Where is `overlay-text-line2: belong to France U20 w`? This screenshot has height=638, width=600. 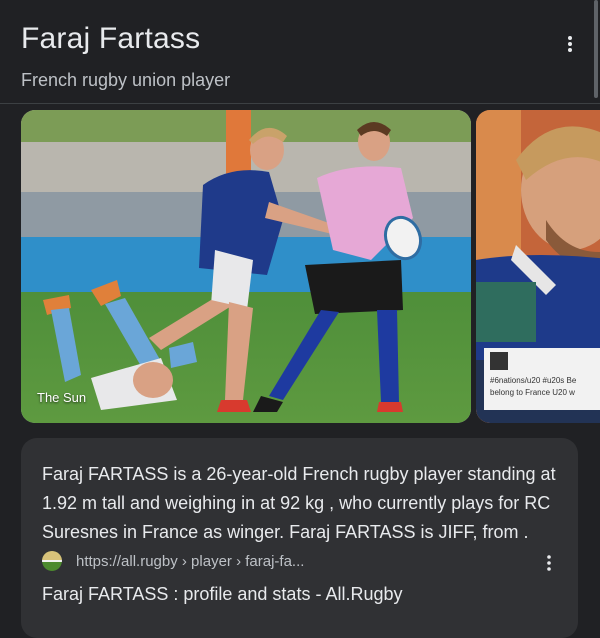
overlay-text-line2: belong to France U20 w is located at coordinates (532, 392).